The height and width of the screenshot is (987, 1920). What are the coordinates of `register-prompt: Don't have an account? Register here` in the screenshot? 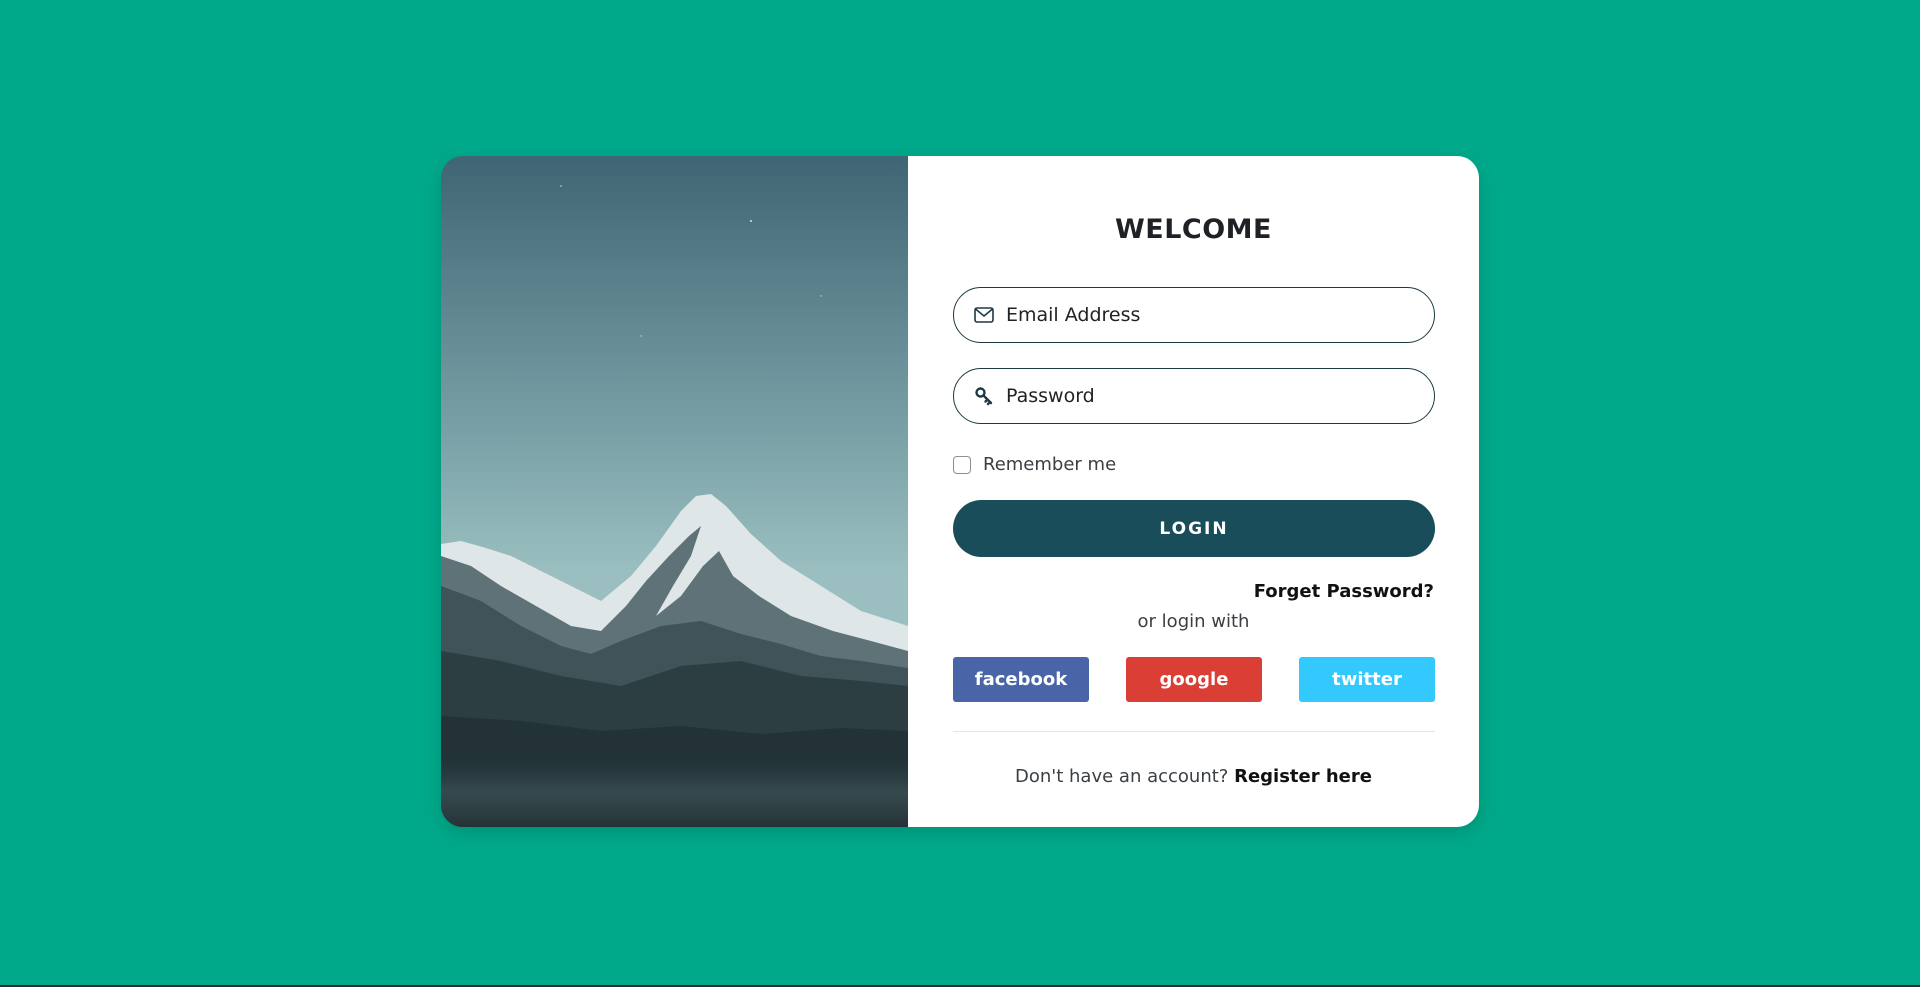 It's located at (1193, 776).